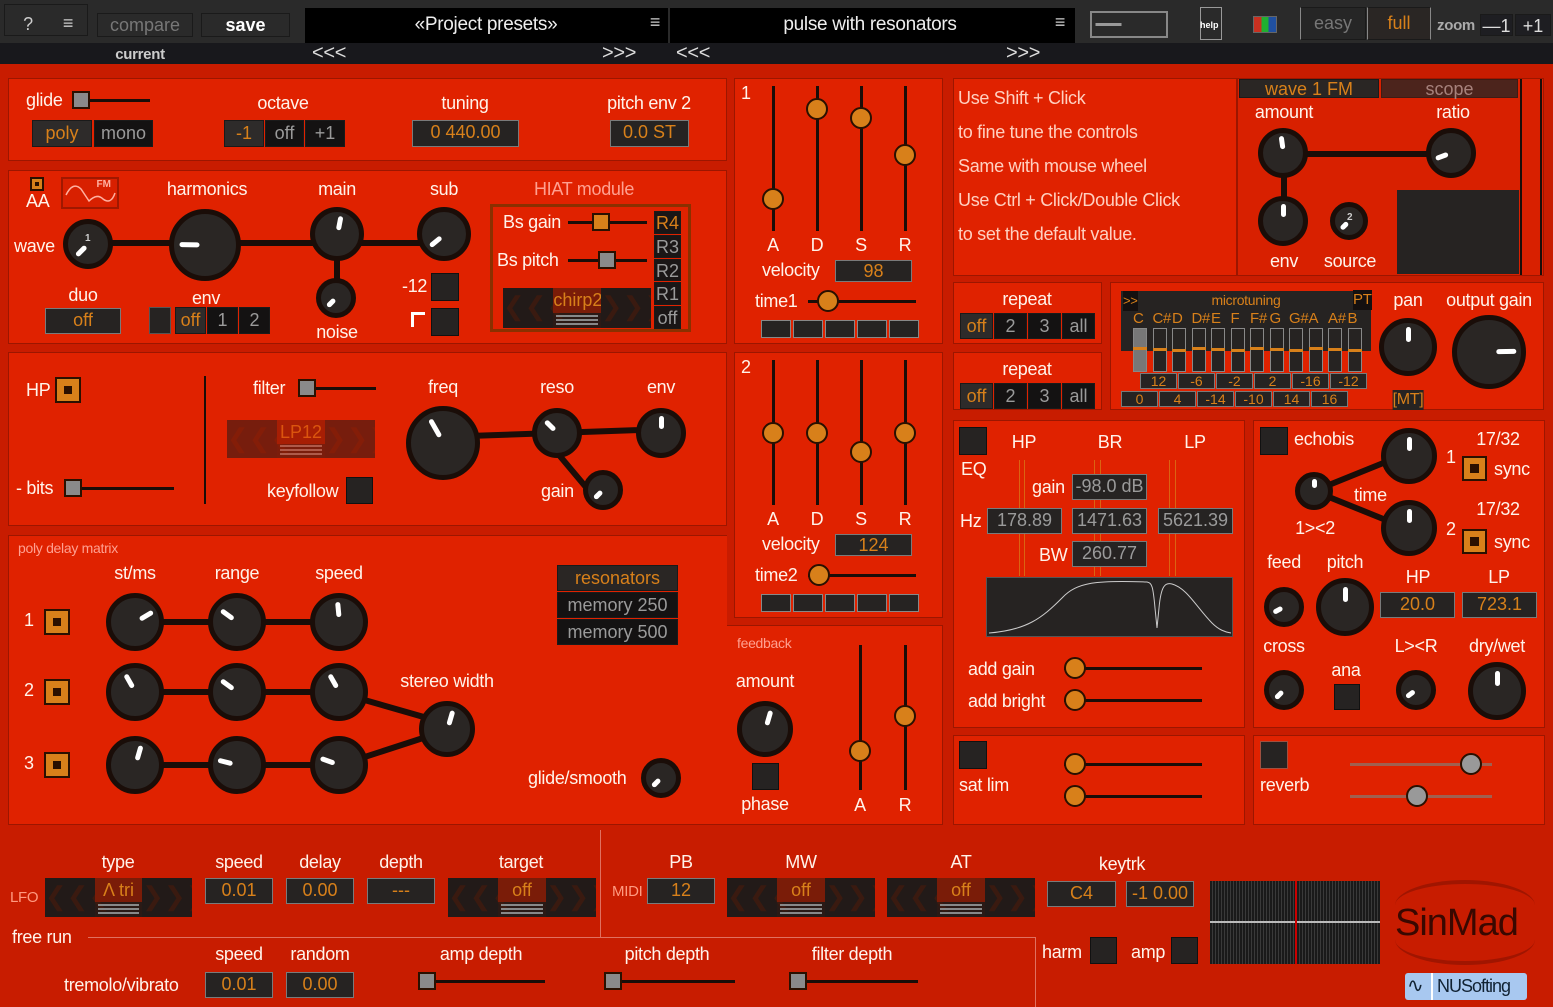 The width and height of the screenshot is (1553, 1007). What do you see at coordinates (817, 158) in the screenshot?
I see `env1-d-fader` at bounding box center [817, 158].